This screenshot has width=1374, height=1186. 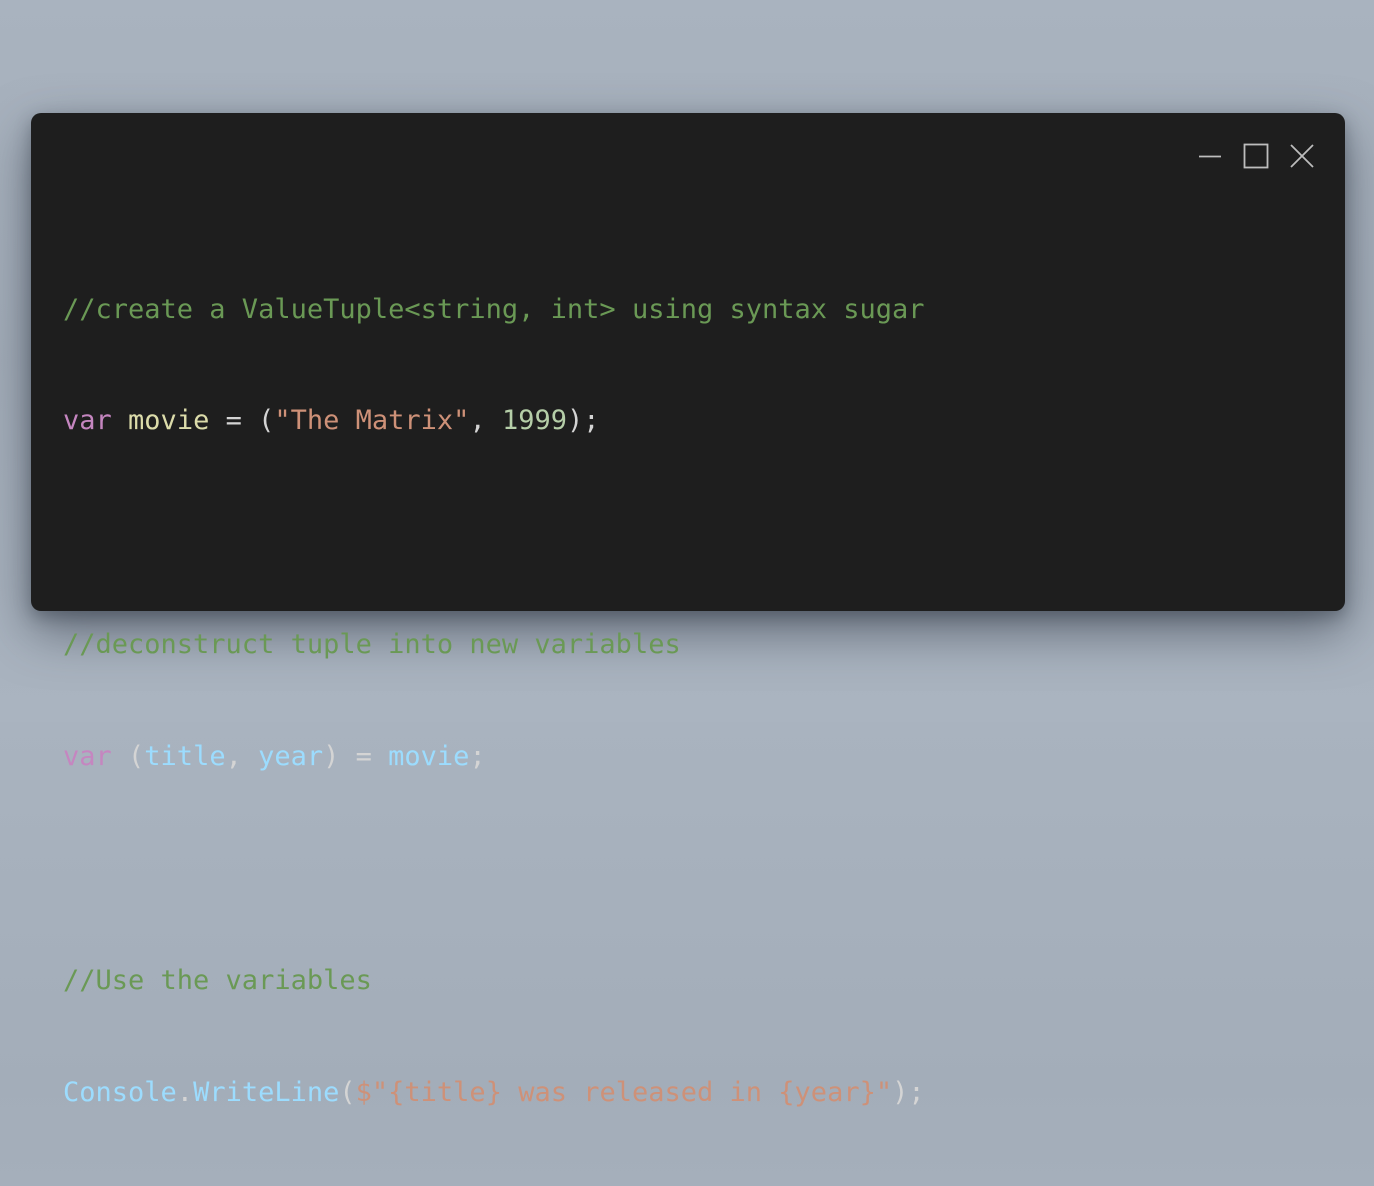 I want to click on close-icon, so click(x=1302, y=156).